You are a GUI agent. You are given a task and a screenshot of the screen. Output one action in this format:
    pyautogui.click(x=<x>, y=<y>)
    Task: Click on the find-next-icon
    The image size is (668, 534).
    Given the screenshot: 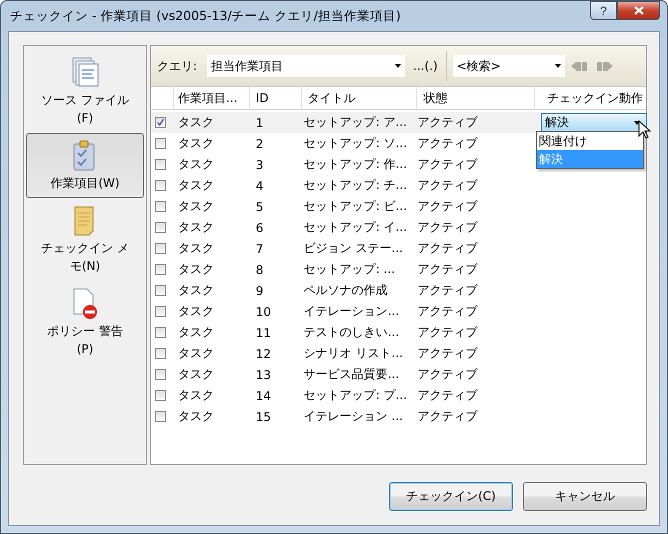 What is the action you would take?
    pyautogui.click(x=603, y=66)
    